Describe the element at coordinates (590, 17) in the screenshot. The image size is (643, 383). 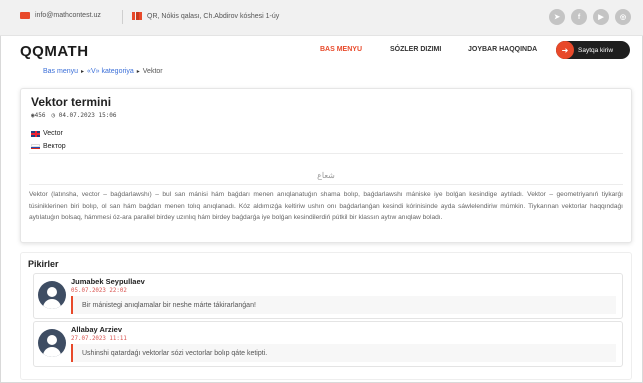
I see `social-links: ➤ f ▶ ◎` at that location.